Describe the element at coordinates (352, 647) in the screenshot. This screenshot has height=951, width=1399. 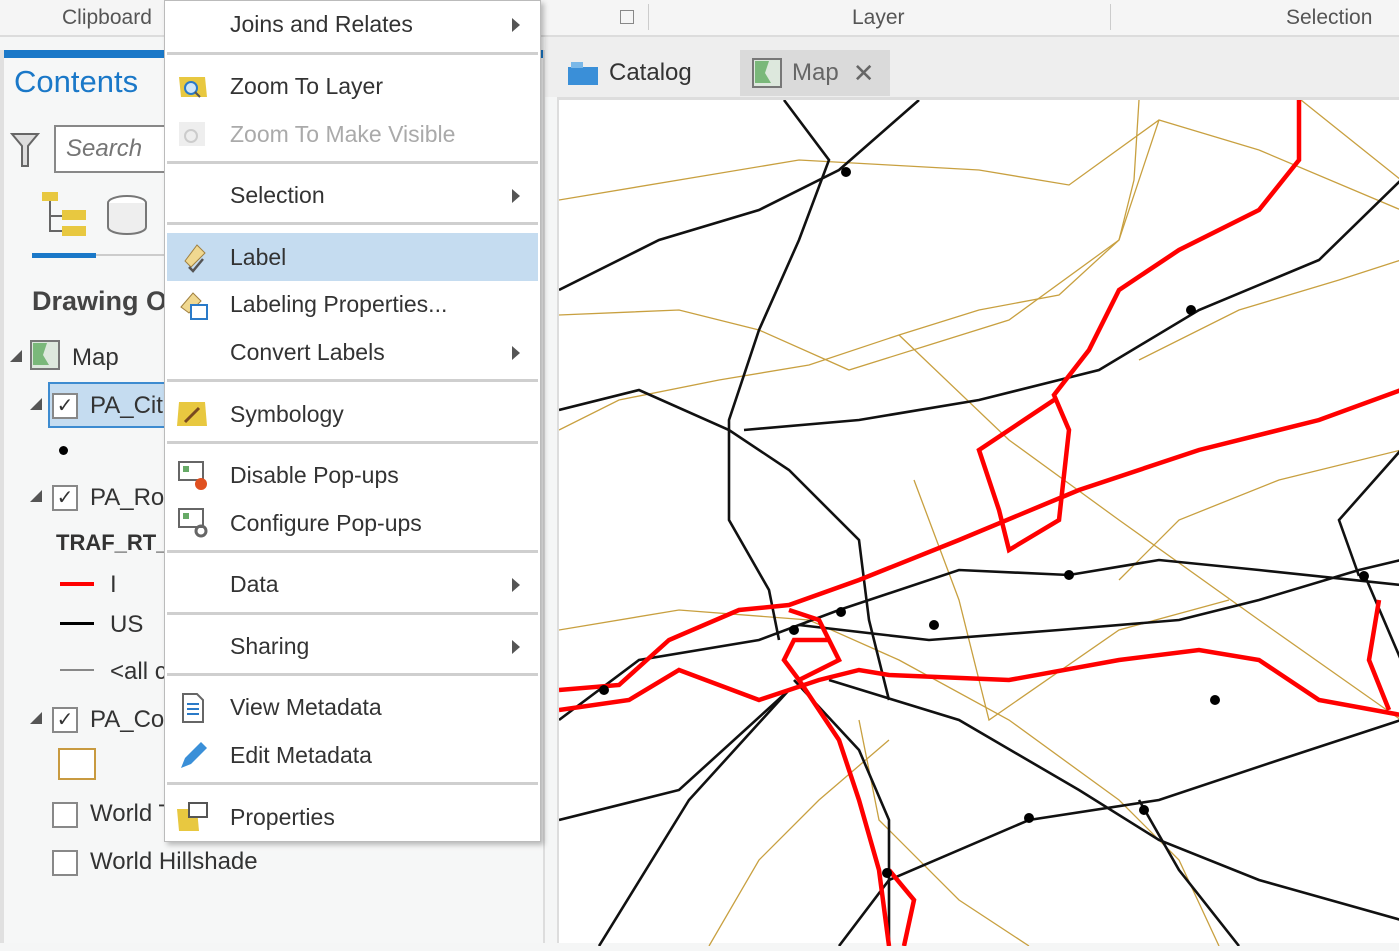
I see `menu-item-sharing: Sharing` at that location.